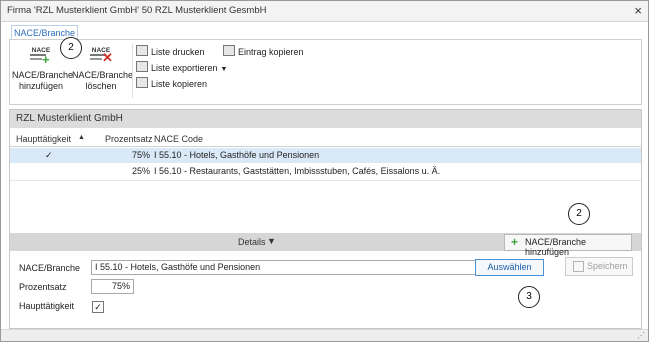 The height and width of the screenshot is (342, 649). Describe the element at coordinates (101, 86) in the screenshot. I see `delete-nace-label-2: löschen` at that location.